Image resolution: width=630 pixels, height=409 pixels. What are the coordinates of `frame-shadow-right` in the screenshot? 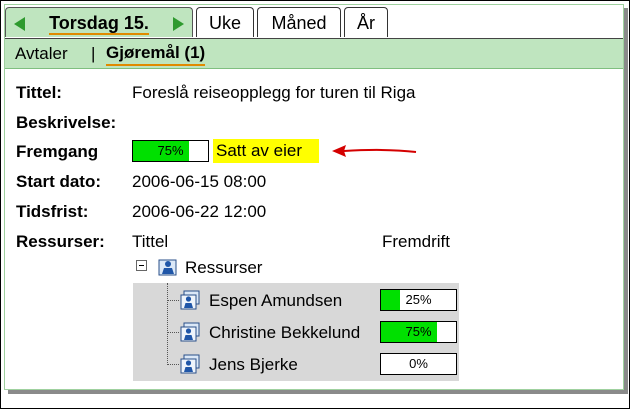 It's located at (626, 201).